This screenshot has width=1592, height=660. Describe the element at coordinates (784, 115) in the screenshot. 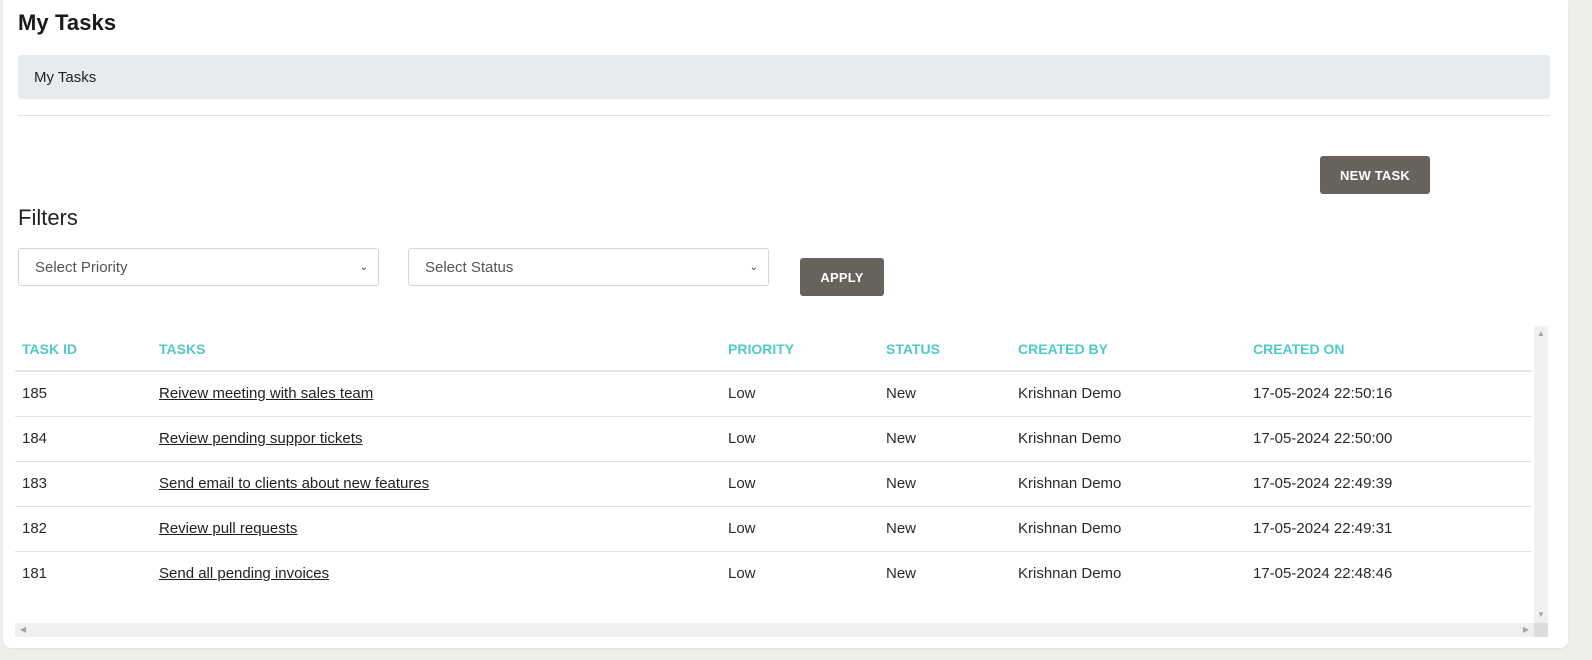

I see `divider` at that location.